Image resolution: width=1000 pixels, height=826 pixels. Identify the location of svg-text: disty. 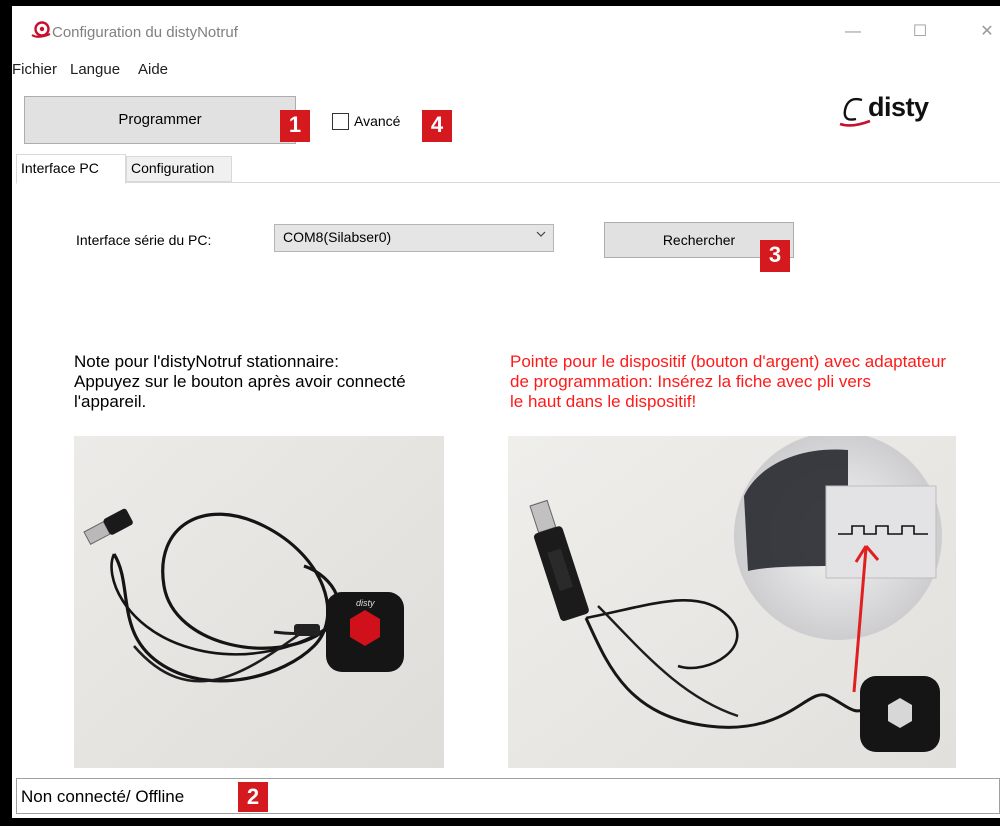
(365, 603).